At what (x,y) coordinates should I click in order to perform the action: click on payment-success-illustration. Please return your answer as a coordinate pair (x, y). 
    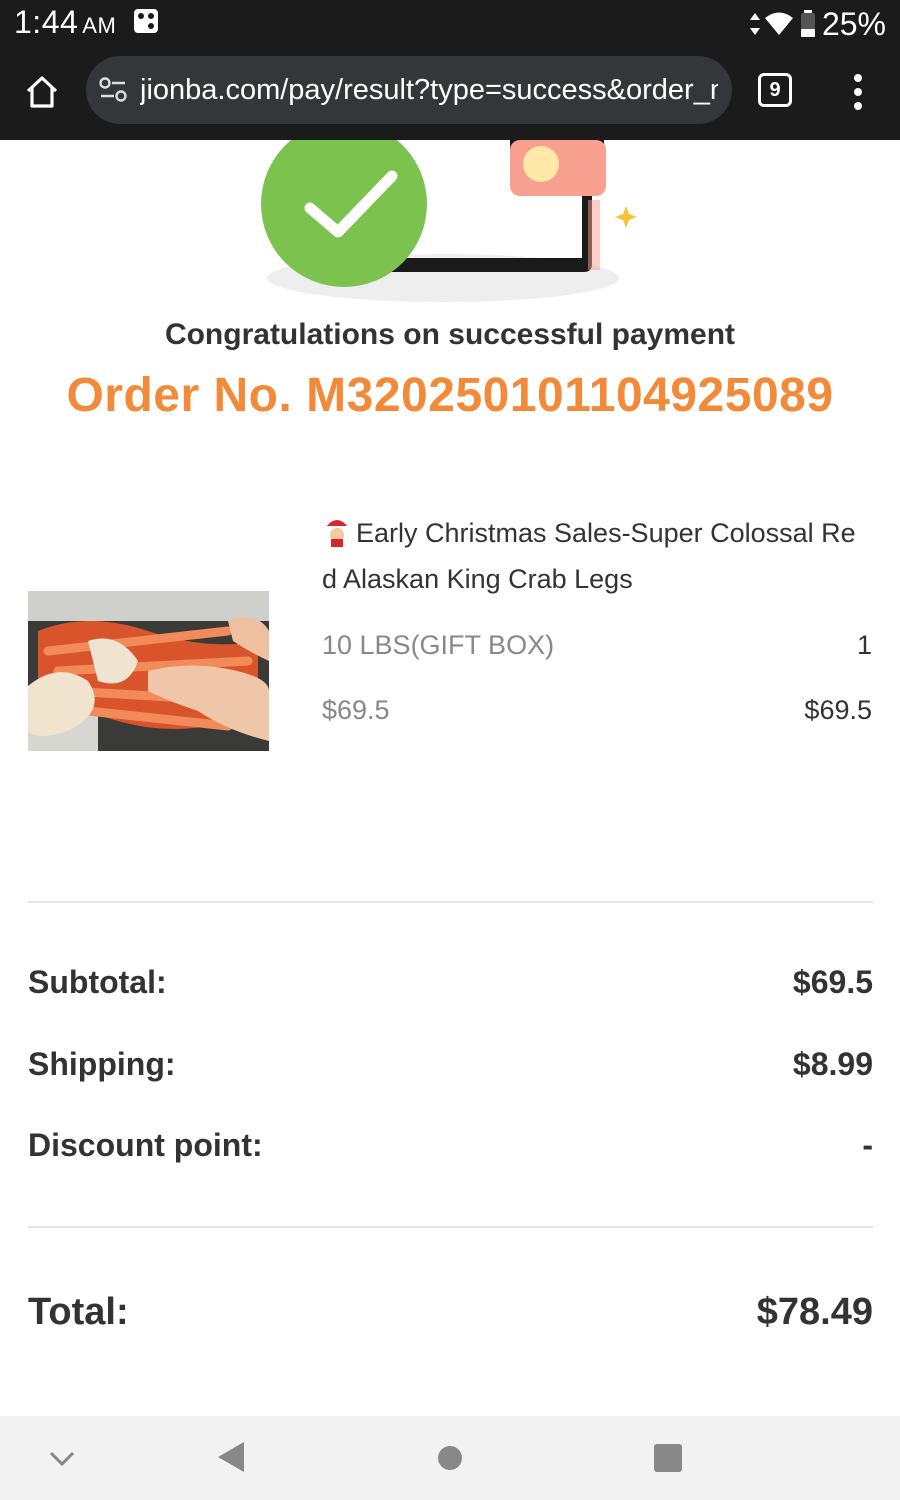
    Looking at the image, I should click on (449, 221).